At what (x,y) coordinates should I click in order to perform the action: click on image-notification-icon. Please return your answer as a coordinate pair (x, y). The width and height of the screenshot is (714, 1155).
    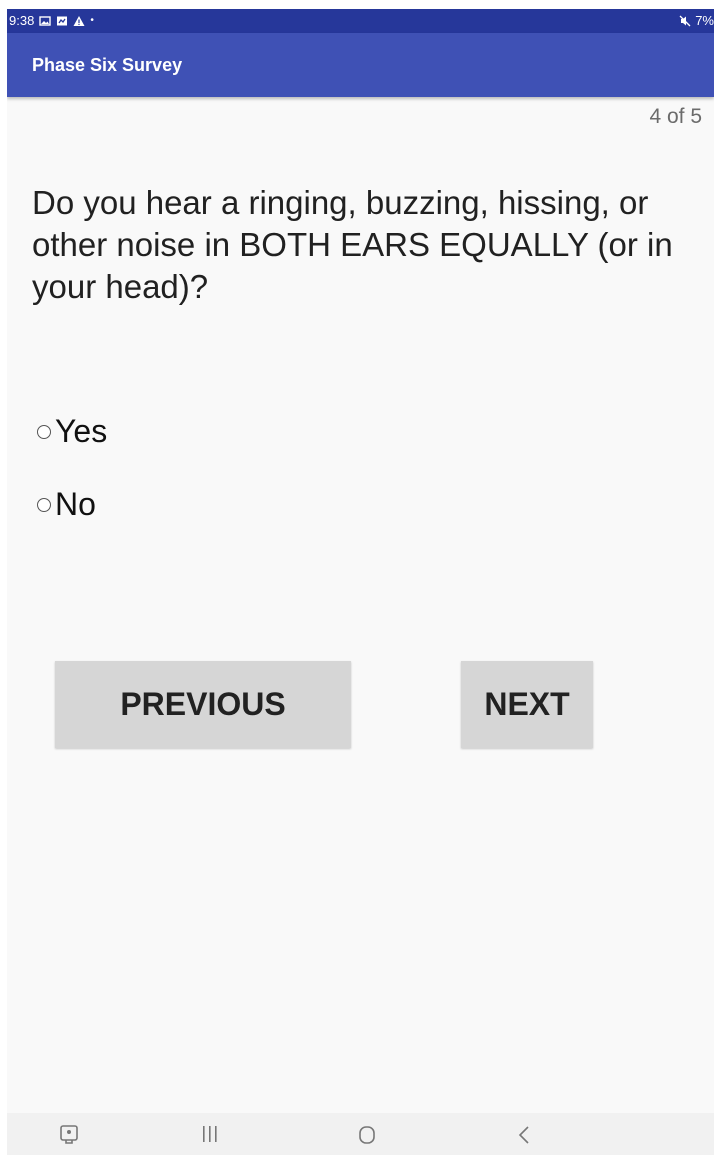
    Looking at the image, I should click on (62, 20).